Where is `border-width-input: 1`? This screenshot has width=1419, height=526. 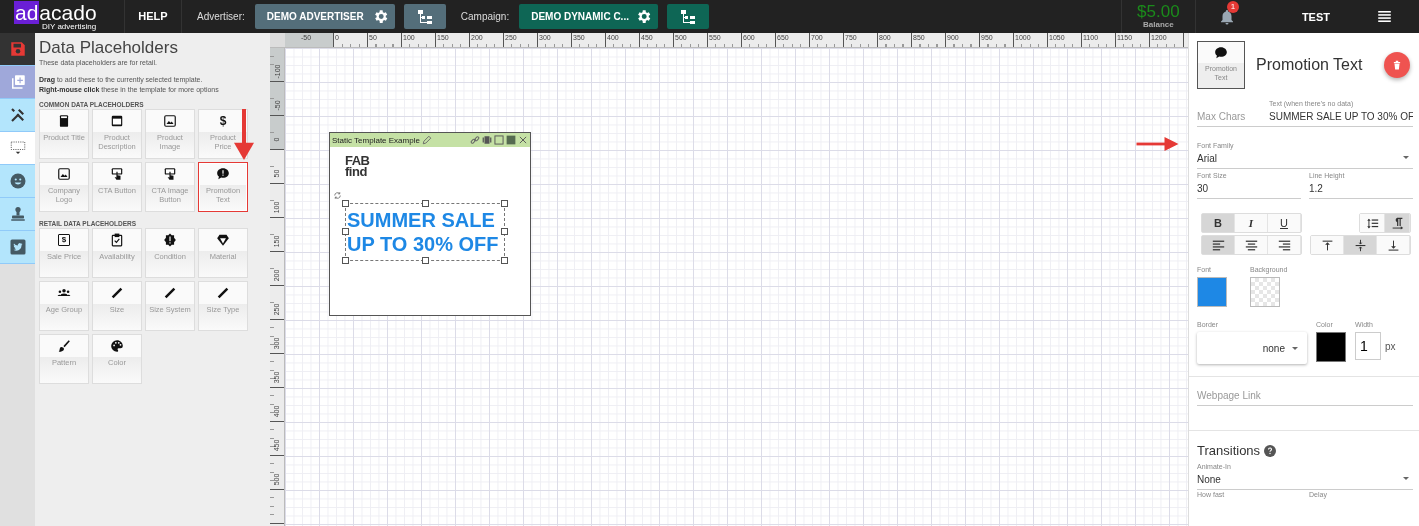 border-width-input: 1 is located at coordinates (1368, 346).